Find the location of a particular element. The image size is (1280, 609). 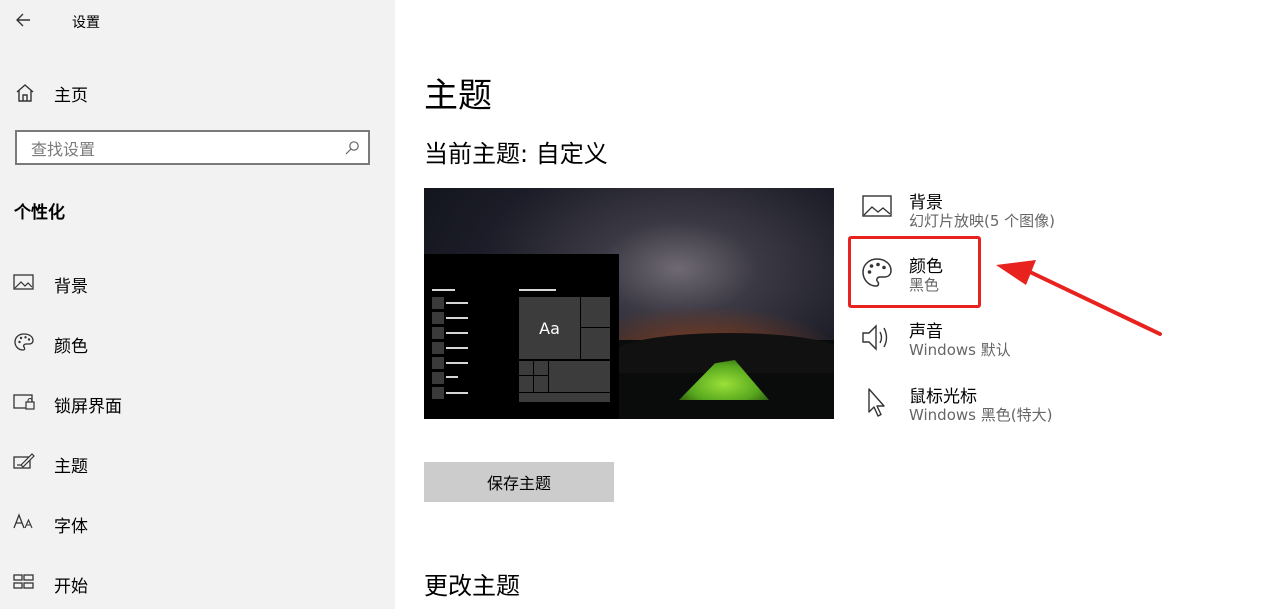

palette-icon is located at coordinates (24, 342).